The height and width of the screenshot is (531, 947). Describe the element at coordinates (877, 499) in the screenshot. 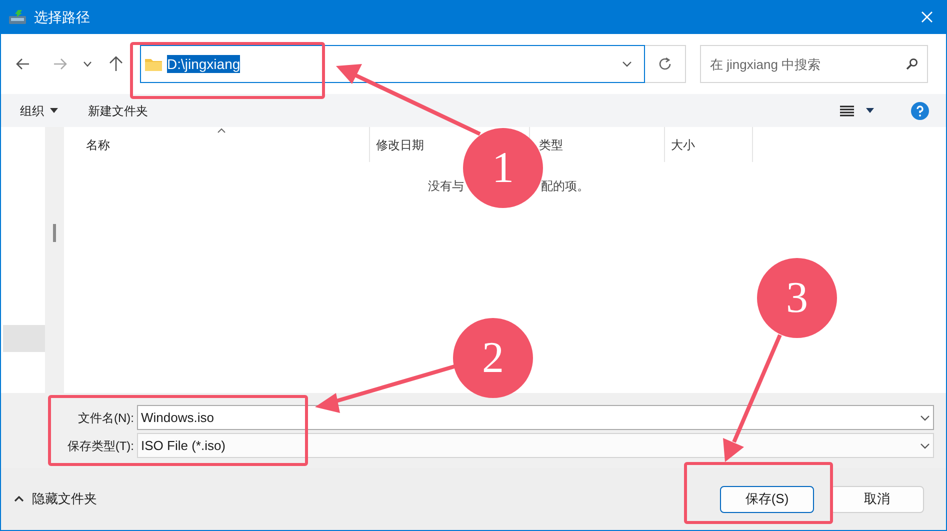

I see `cancel-button: 取消` at that location.